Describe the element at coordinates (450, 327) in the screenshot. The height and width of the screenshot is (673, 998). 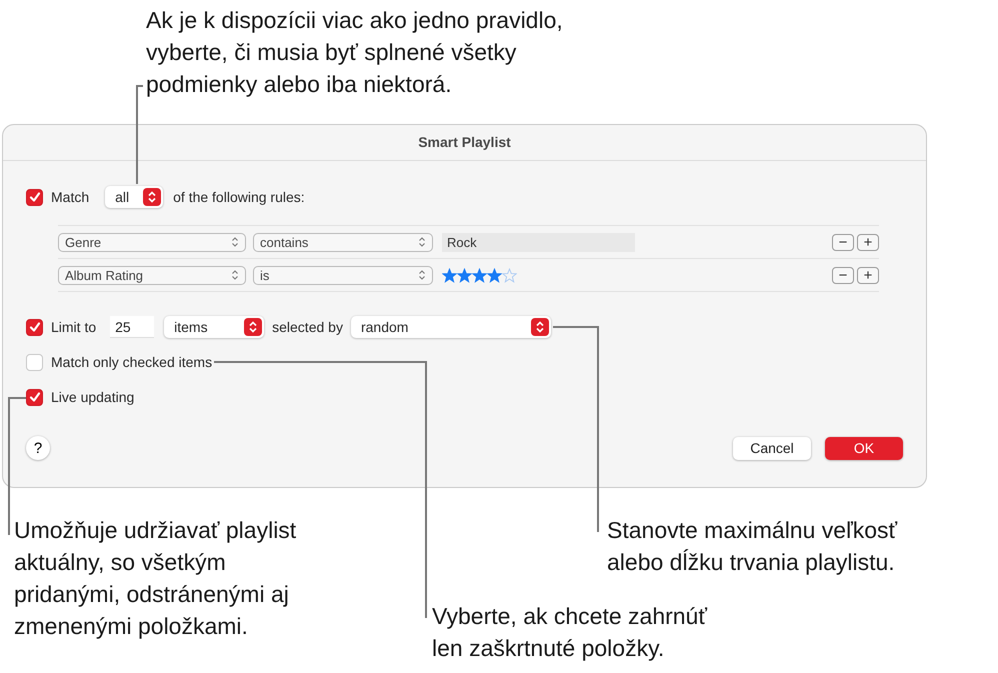
I see `method-popup: random` at that location.